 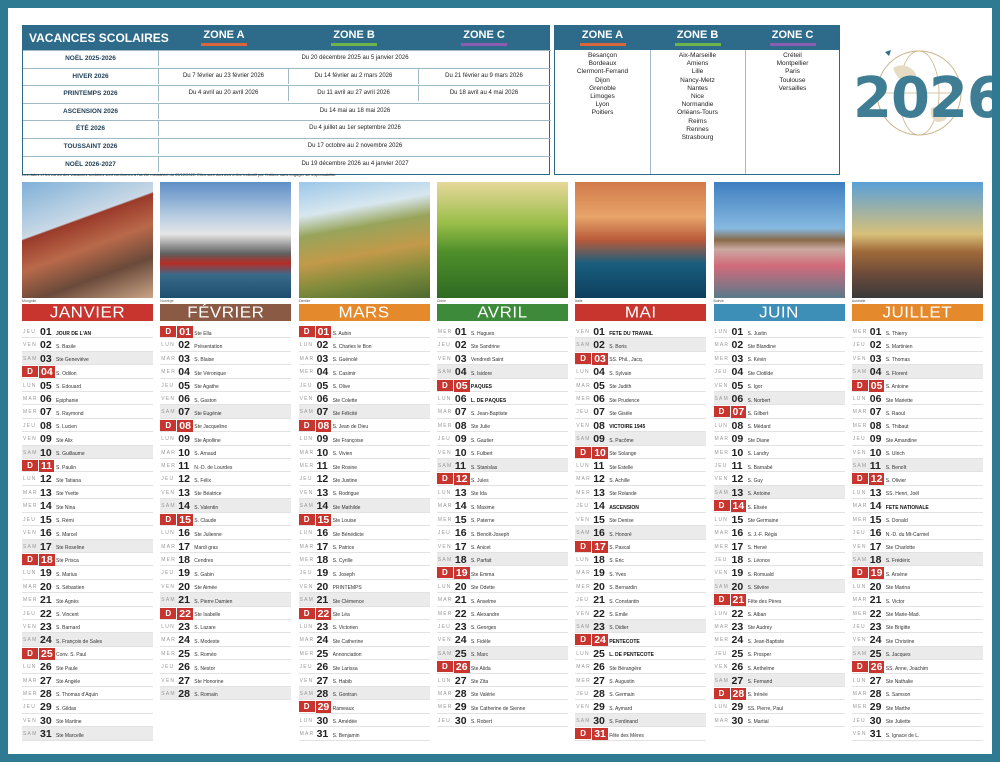 I want to click on zone-city: Nancy-Metz, so click(x=697, y=80).